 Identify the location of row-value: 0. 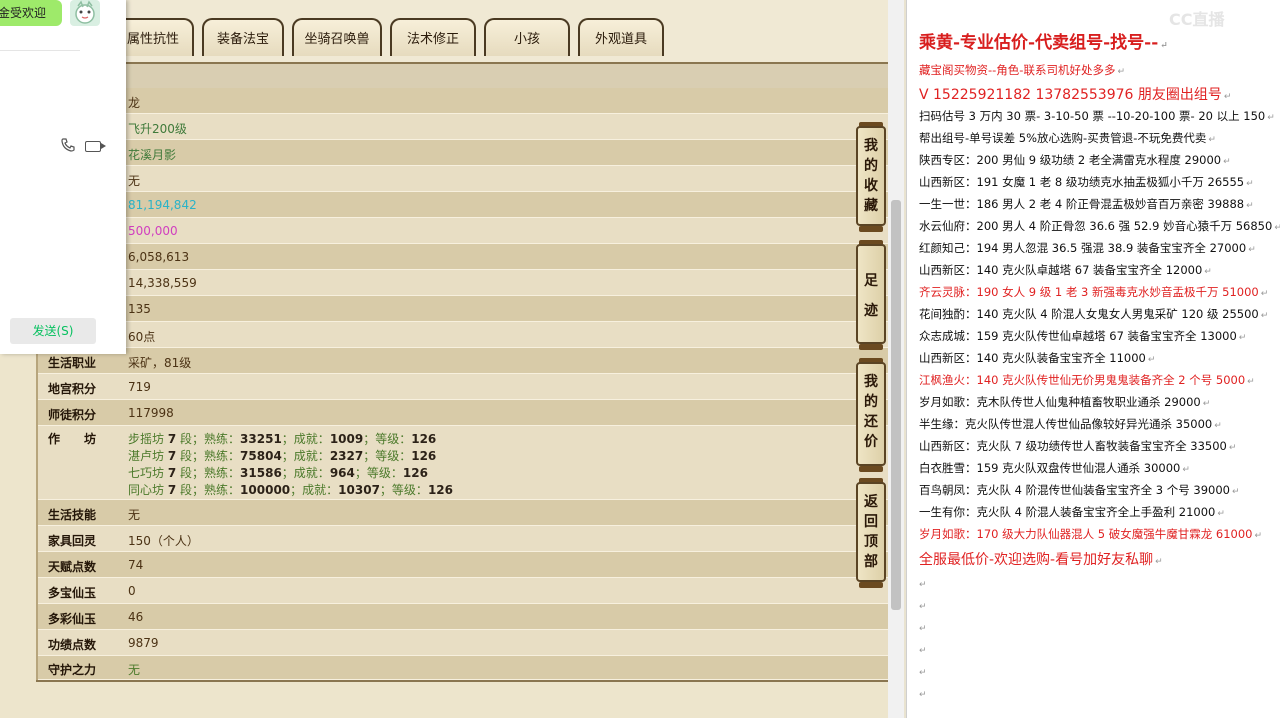
(132, 591).